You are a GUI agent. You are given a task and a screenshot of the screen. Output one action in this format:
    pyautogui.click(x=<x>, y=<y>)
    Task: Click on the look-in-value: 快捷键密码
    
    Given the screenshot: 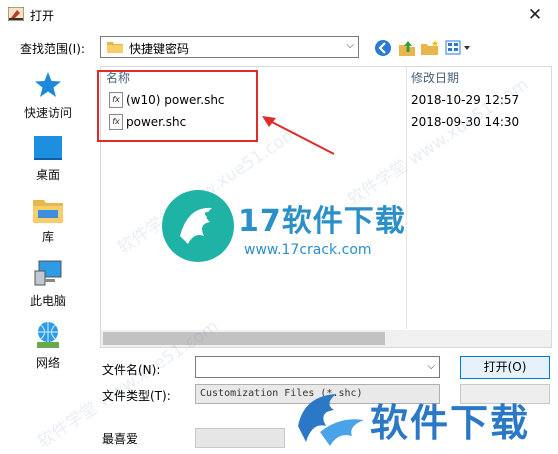 What is the action you would take?
    pyautogui.click(x=159, y=49)
    